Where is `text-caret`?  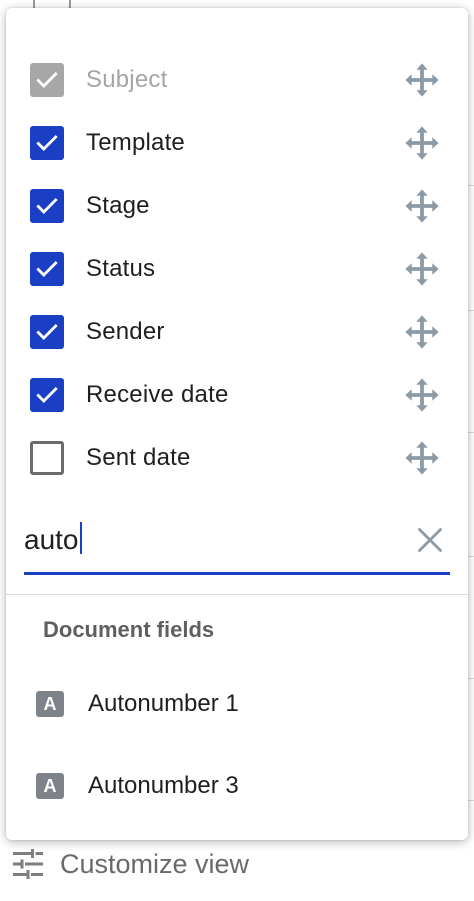
text-caret is located at coordinates (80, 538).